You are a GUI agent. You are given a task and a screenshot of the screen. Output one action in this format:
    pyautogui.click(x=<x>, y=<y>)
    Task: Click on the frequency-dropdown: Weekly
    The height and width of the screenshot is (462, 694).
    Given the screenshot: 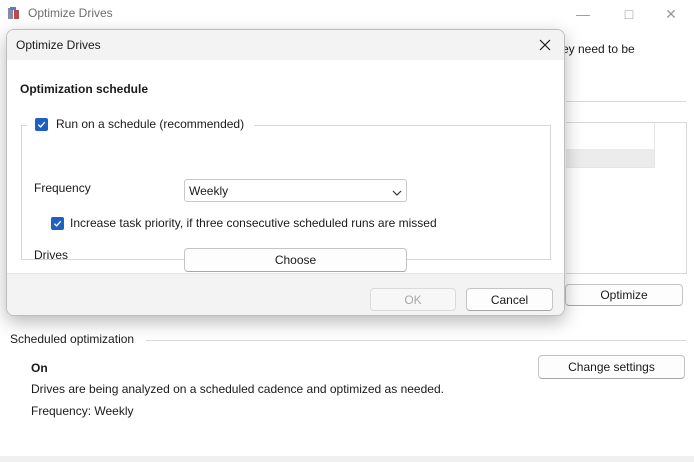 What is the action you would take?
    pyautogui.click(x=295, y=190)
    